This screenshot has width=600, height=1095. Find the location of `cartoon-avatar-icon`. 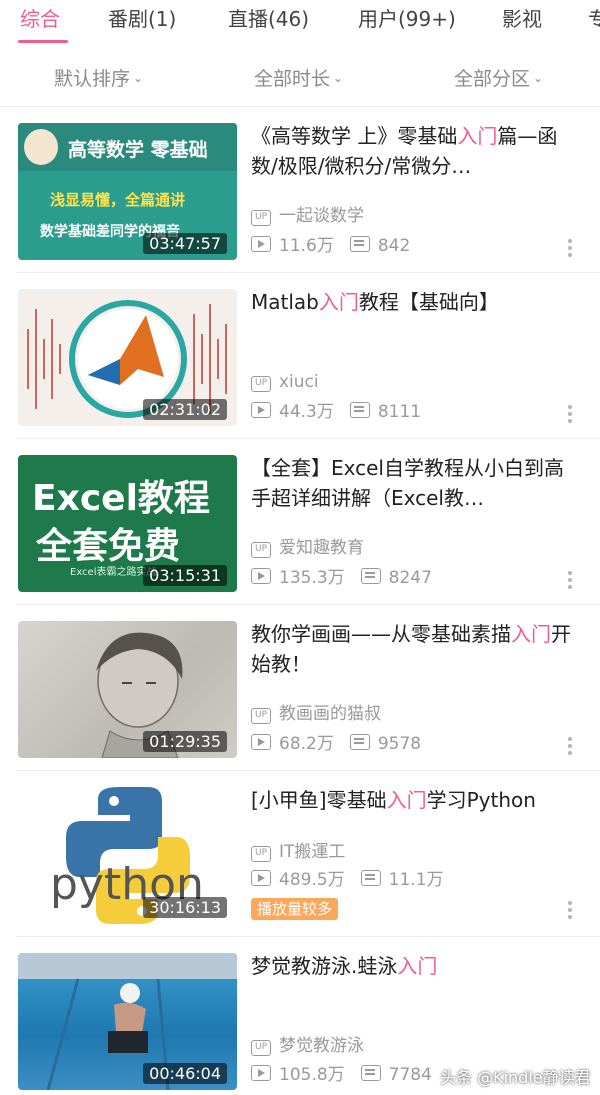

cartoon-avatar-icon is located at coordinates (41, 147).